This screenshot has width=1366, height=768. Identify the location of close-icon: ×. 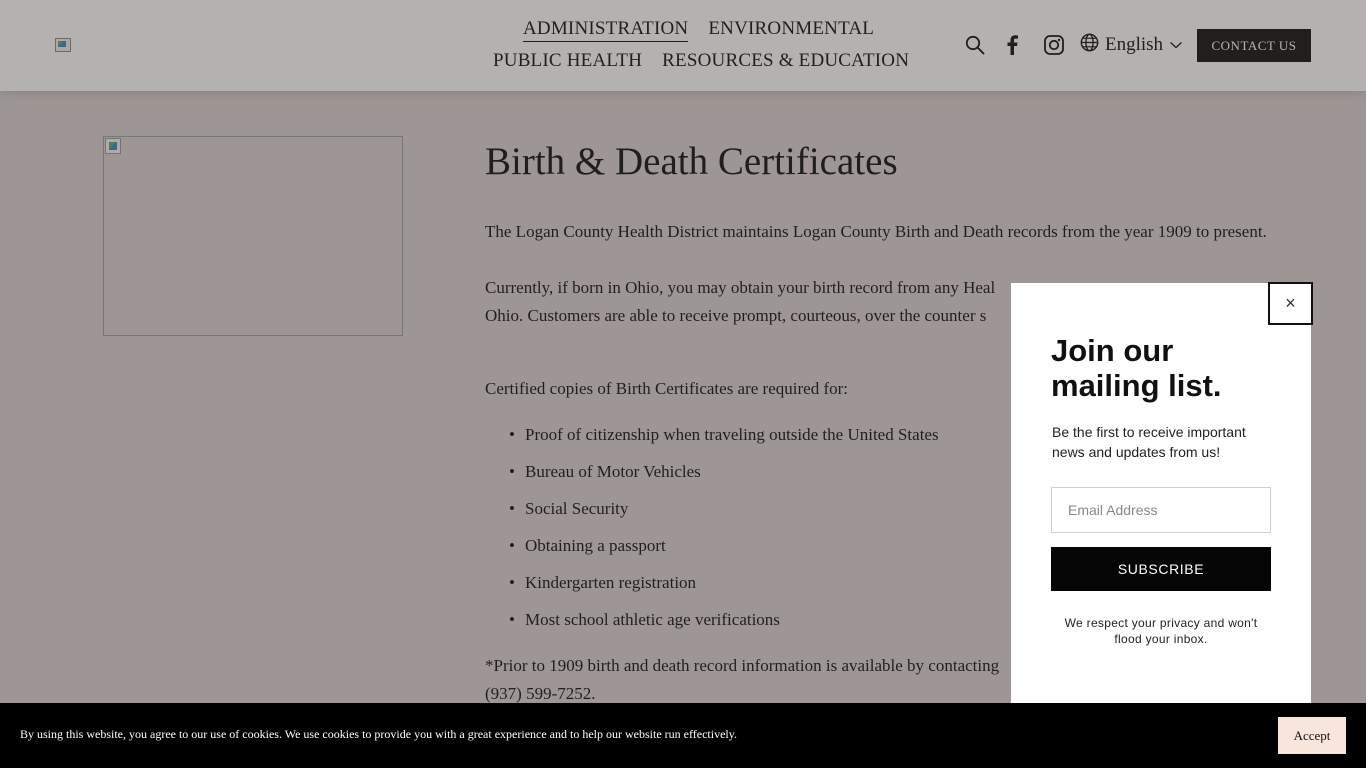
(1290, 303).